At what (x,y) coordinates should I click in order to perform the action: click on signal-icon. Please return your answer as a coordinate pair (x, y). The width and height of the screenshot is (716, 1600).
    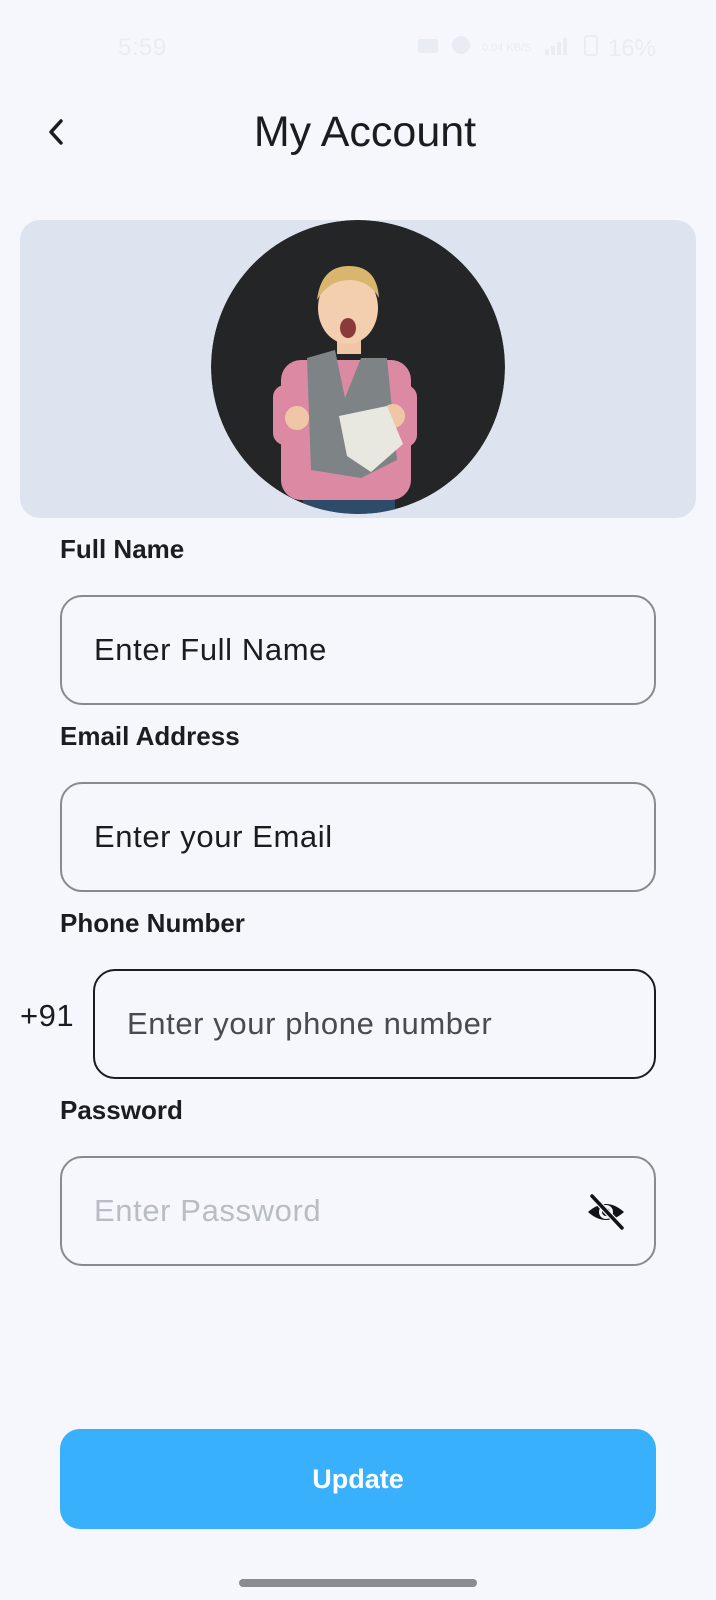
    Looking at the image, I should click on (559, 49).